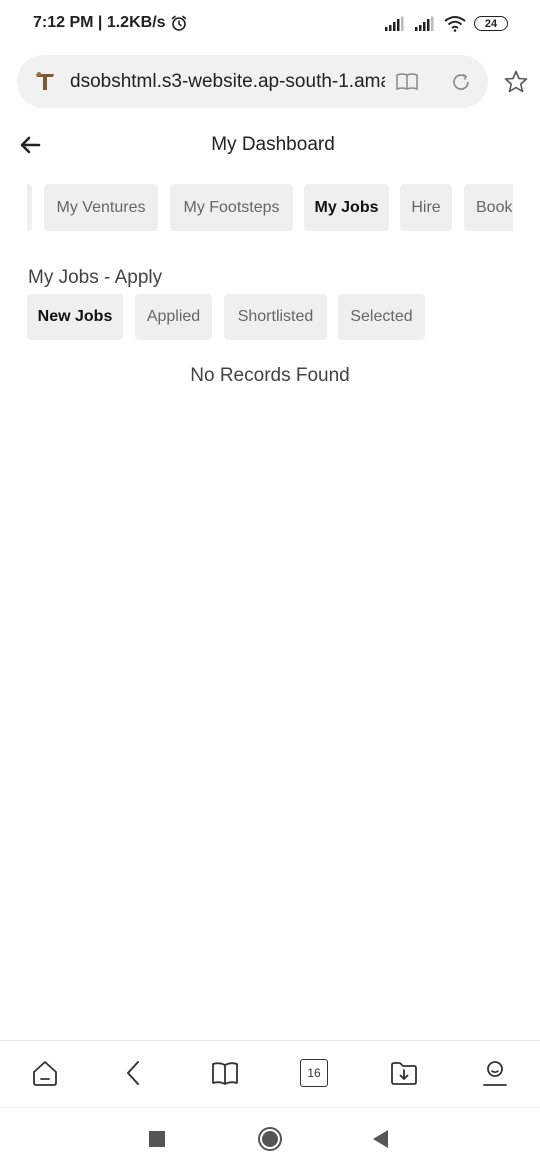 This screenshot has width=540, height=1170. I want to click on section-title: My Jobs - Apply, so click(95, 277).